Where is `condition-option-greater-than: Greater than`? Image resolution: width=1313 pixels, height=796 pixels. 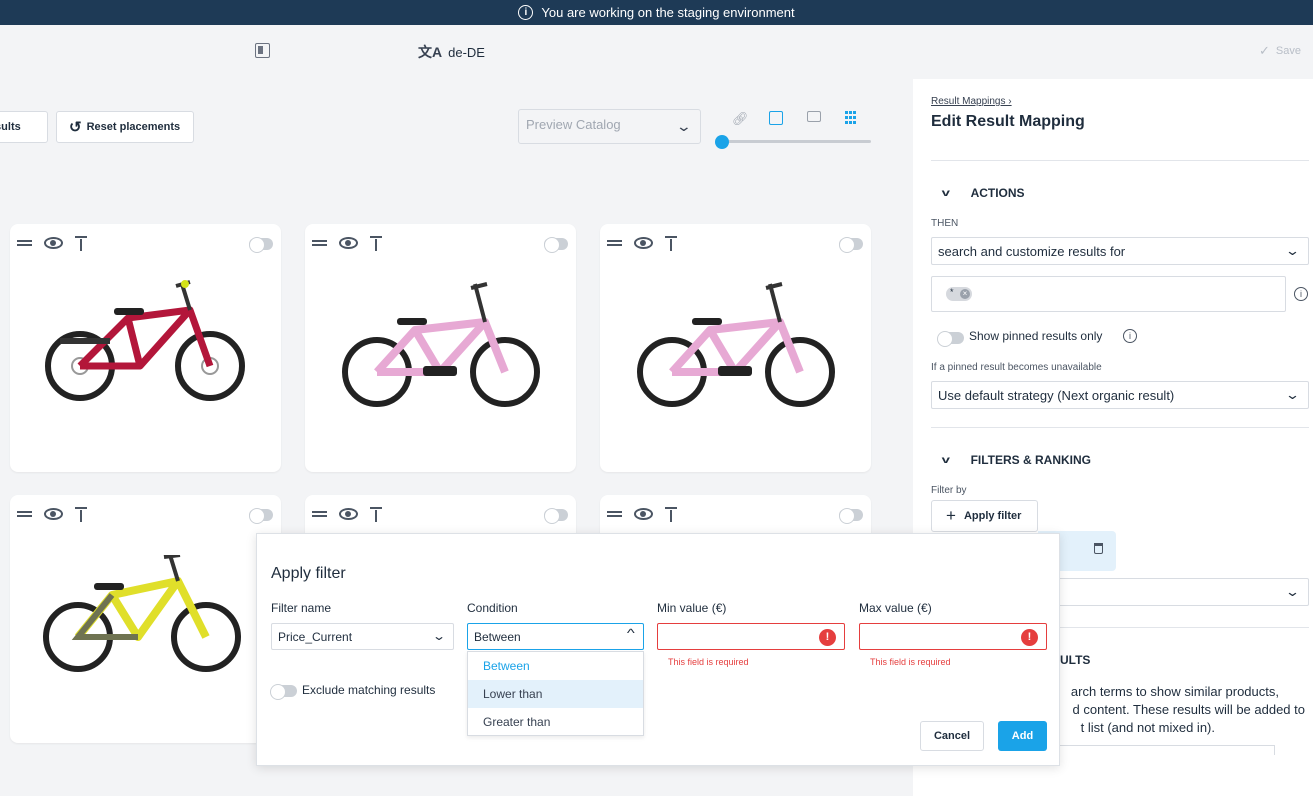
condition-option-greater-than: Greater than is located at coordinates (555, 722).